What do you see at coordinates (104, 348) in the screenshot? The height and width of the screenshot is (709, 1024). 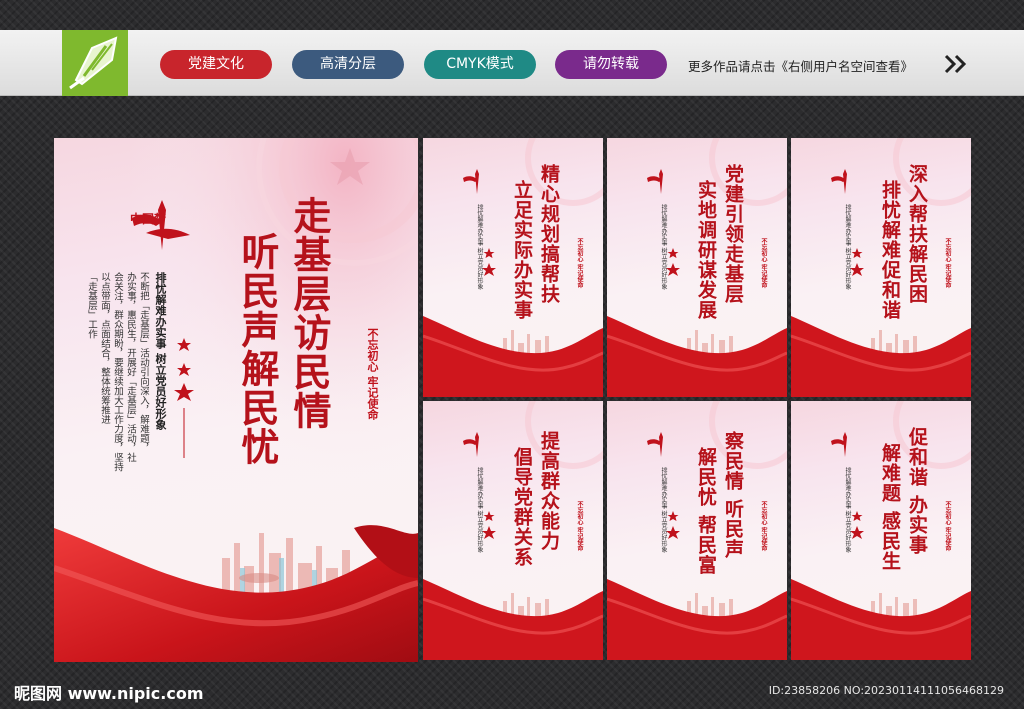 I see `main-body-4: 以点带面，点面结合，整体统筹推进` at bounding box center [104, 348].